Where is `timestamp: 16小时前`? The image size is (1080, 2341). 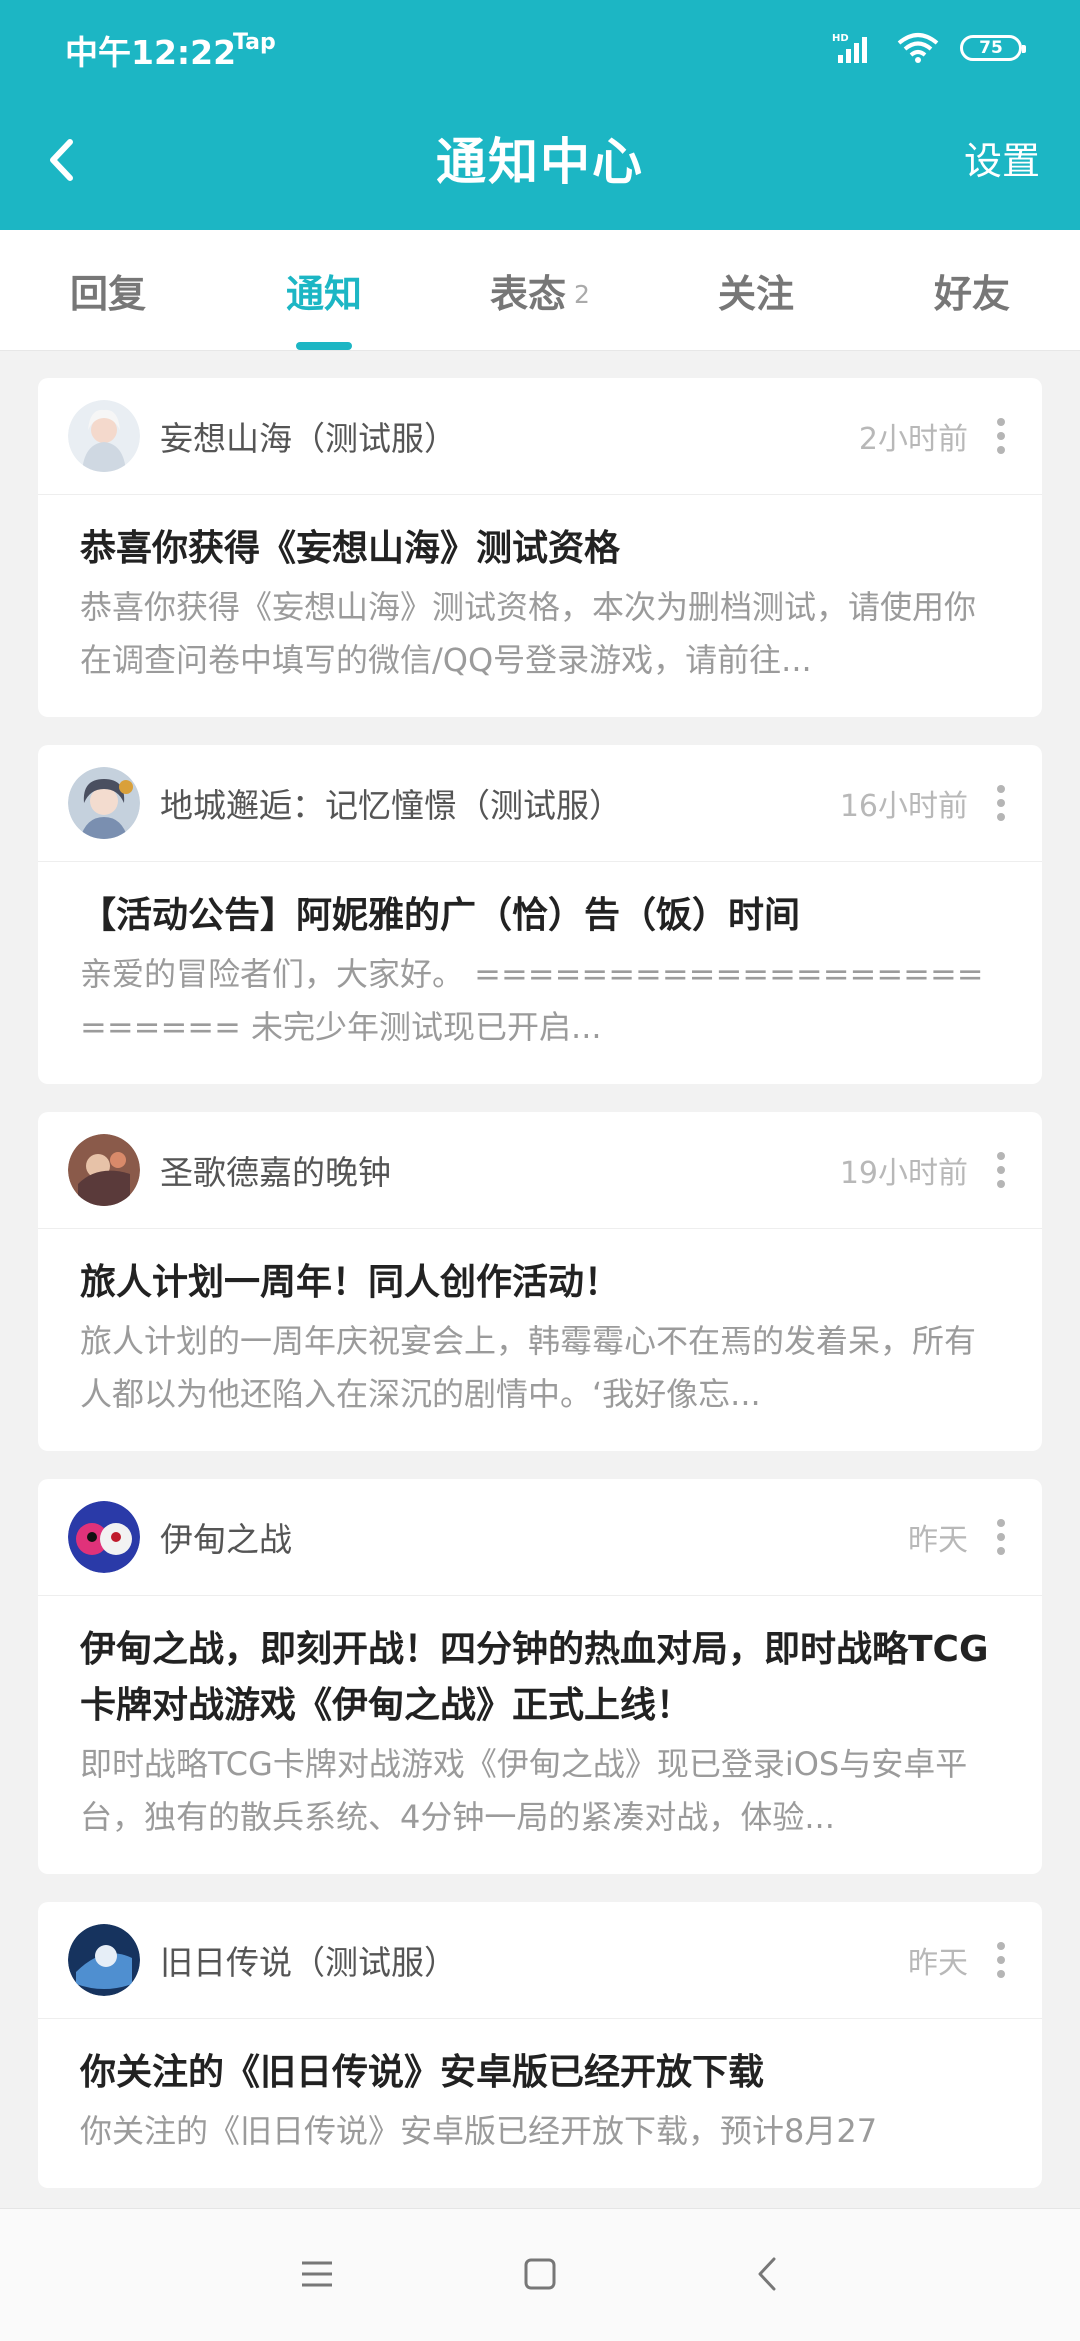
timestamp: 16小时前 is located at coordinates (903, 806).